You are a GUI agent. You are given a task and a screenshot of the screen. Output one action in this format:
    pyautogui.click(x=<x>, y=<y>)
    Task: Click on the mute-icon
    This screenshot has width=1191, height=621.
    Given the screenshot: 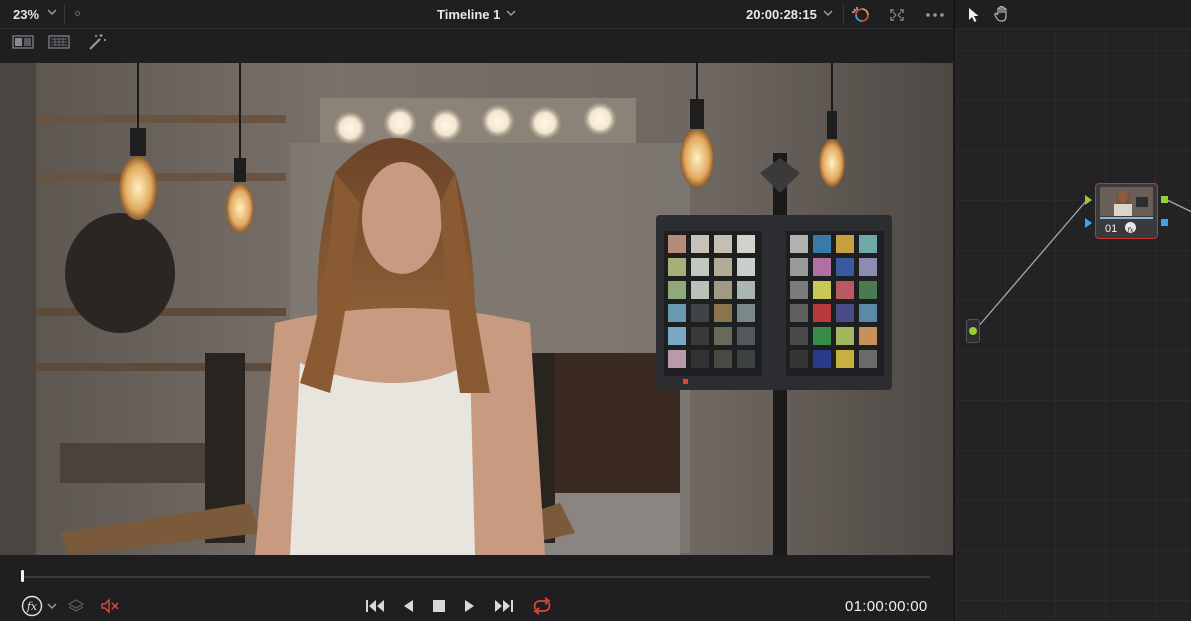 What is the action you would take?
    pyautogui.click(x=110, y=606)
    